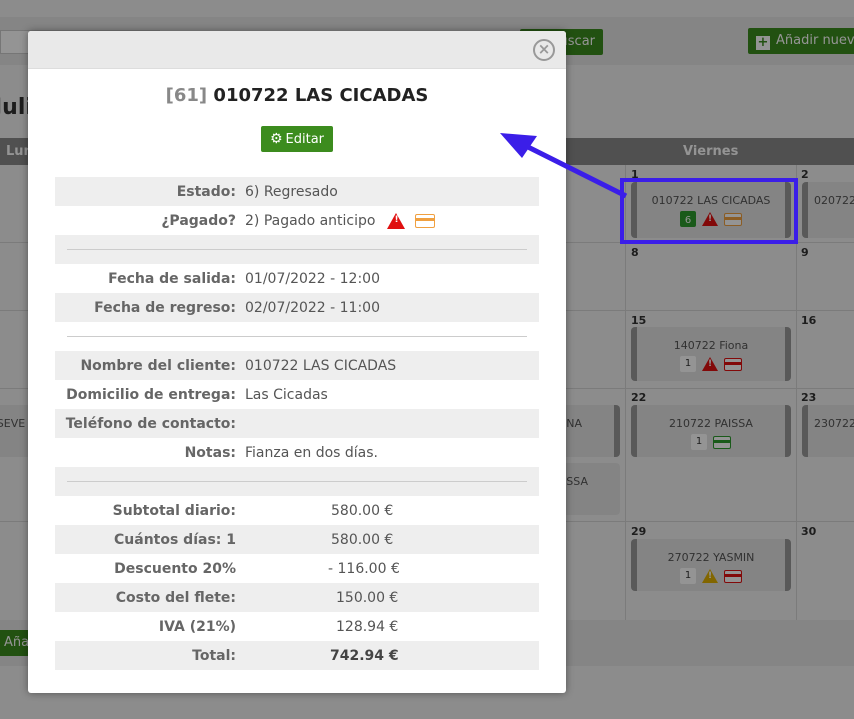 The image size is (854, 719). I want to click on annotation-arrow-icon, so click(564, 166).